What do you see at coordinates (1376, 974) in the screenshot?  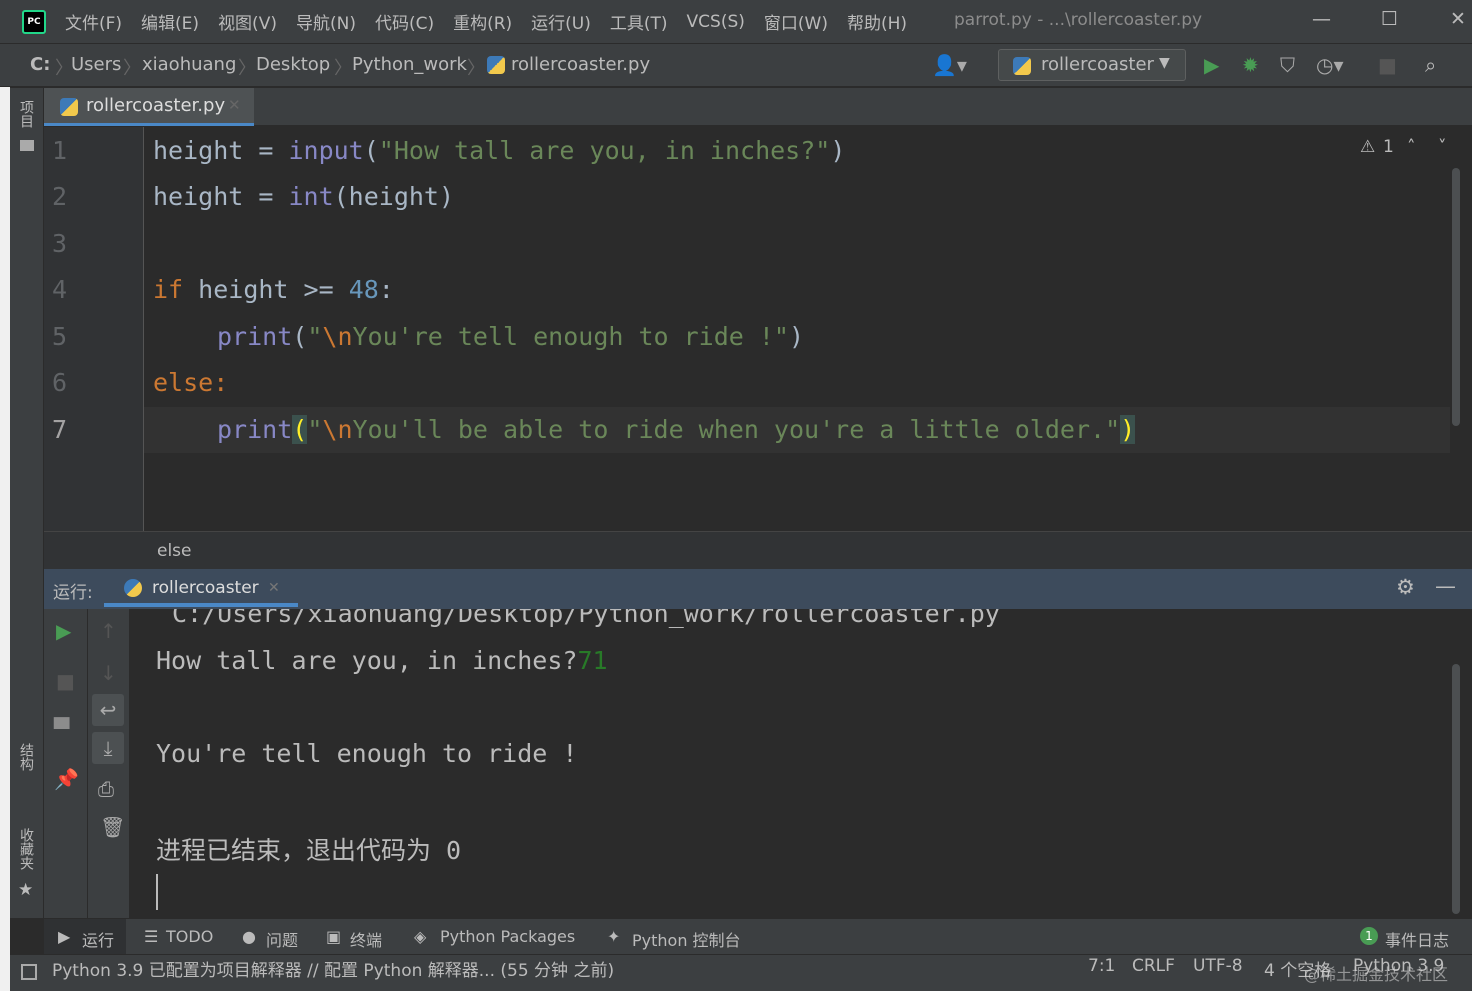 I see `watermark: @稀土掘金技术社区` at bounding box center [1376, 974].